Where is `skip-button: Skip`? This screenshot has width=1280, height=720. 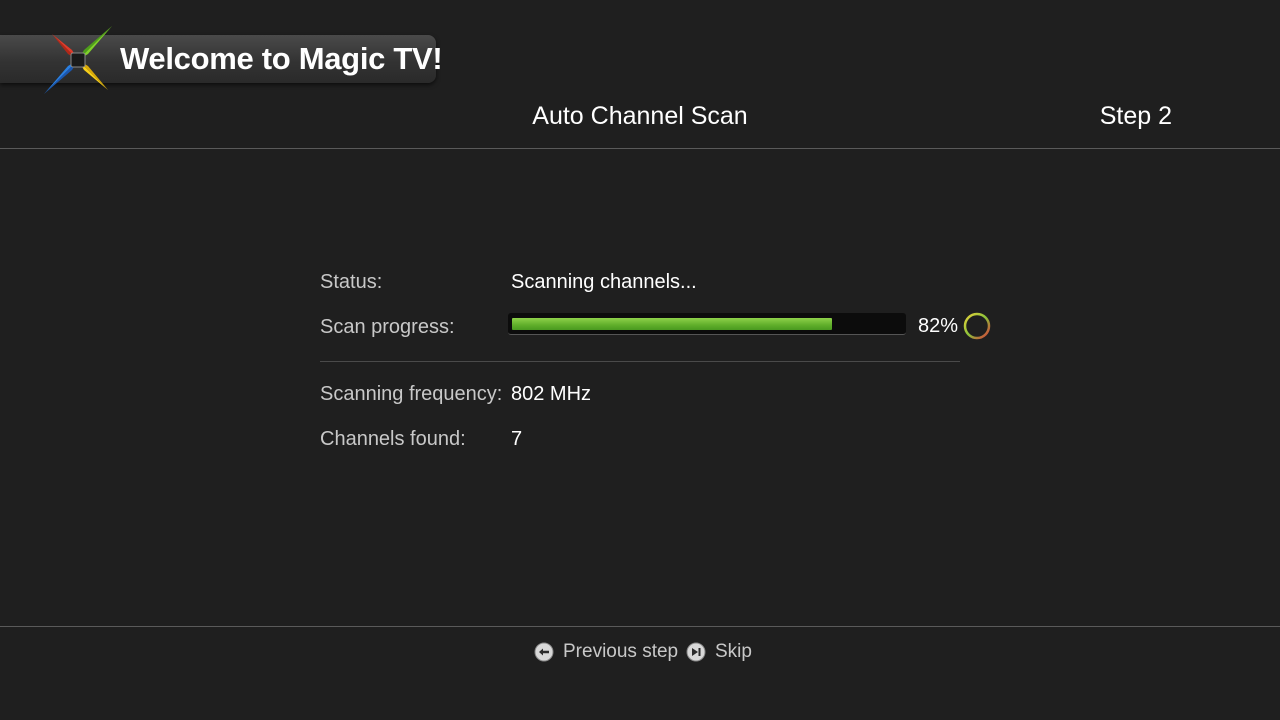 skip-button: Skip is located at coordinates (719, 652).